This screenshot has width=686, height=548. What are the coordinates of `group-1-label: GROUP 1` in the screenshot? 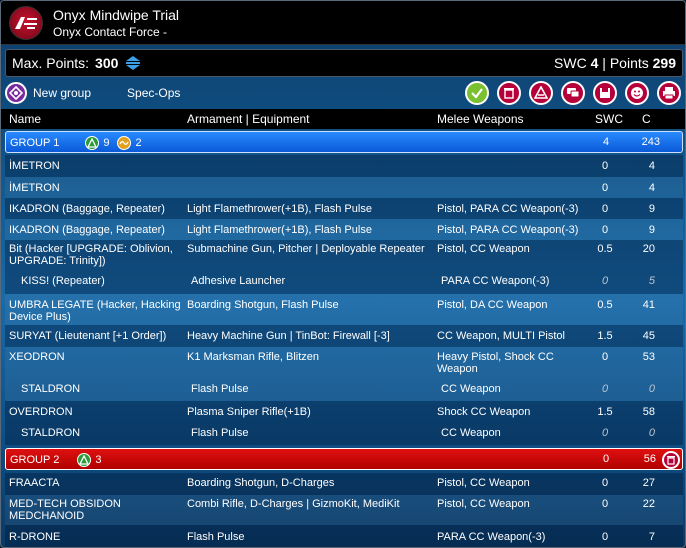 It's located at (35, 143).